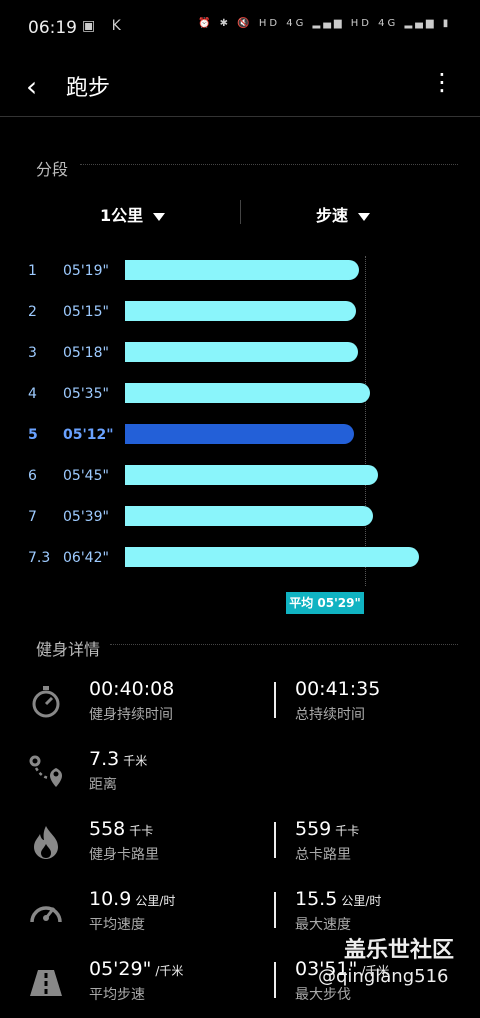  Describe the element at coordinates (338, 911) in the screenshot. I see `max-speed: 15.5 公里/时 最大速度` at that location.